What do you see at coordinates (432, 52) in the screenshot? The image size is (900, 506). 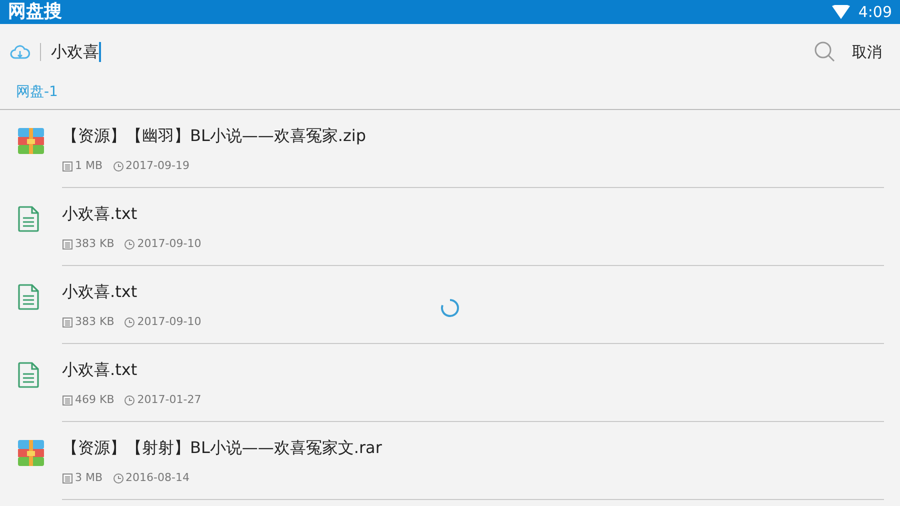 I see `search-field: 小欢喜` at bounding box center [432, 52].